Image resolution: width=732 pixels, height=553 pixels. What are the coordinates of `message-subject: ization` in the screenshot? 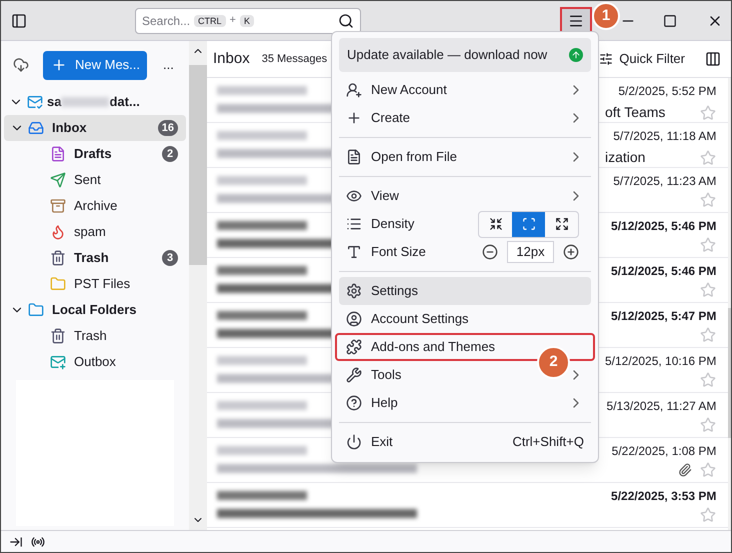 It's located at (625, 157).